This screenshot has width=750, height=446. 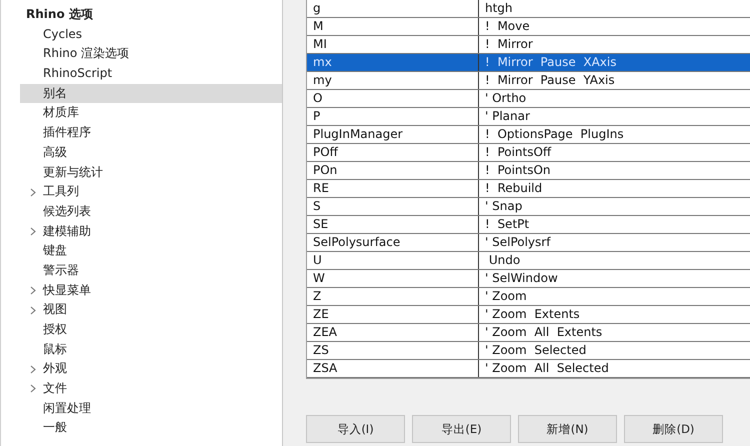 I want to click on table-cell-text: Undo, so click(x=505, y=260).